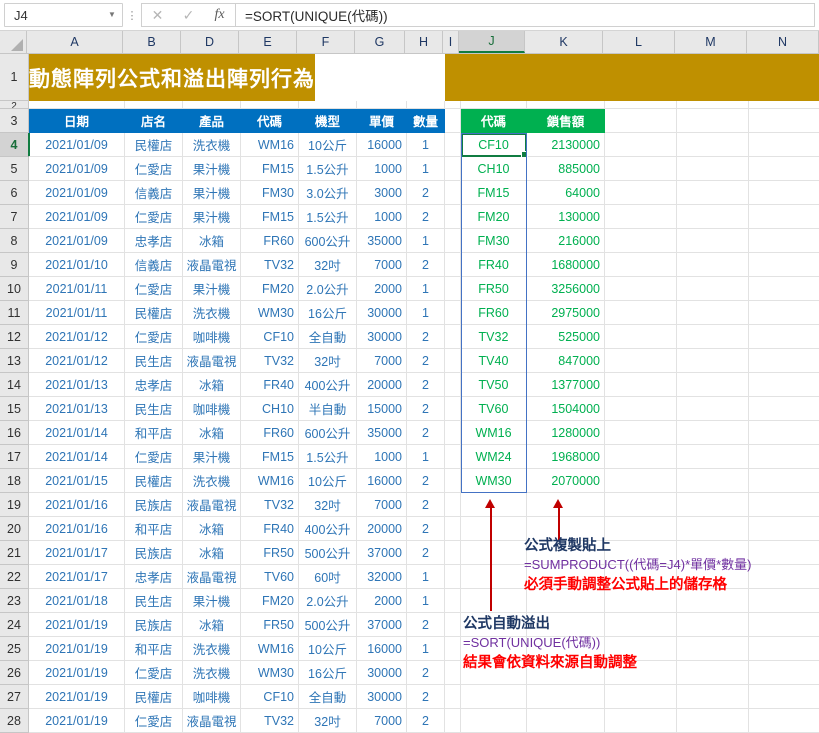 The width and height of the screenshot is (819, 733). What do you see at coordinates (426, 121) in the screenshot?
I see `column-title-6: 數量` at bounding box center [426, 121].